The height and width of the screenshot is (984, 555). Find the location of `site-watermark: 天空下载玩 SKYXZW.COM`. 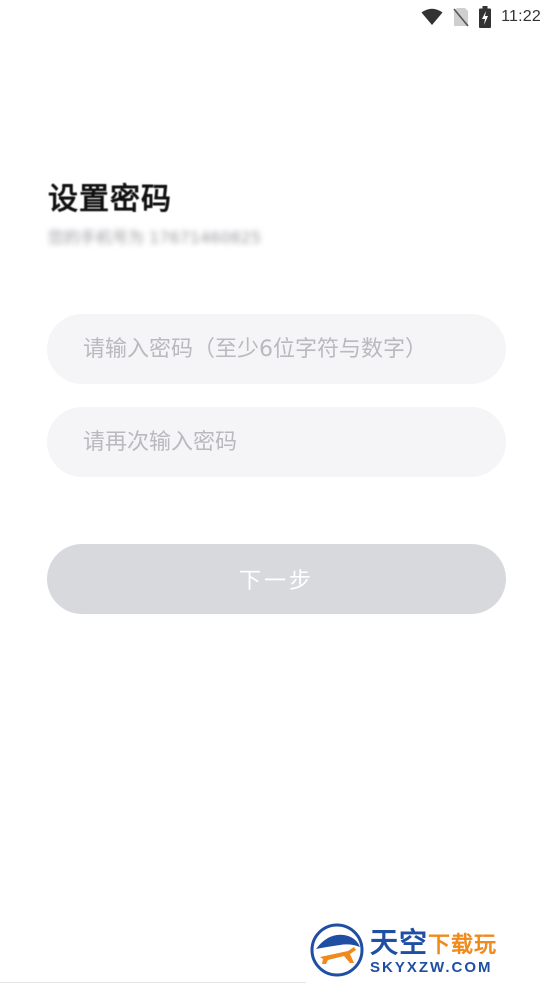

site-watermark: 天空下载玩 SKYXZW.COM is located at coordinates (430, 952).